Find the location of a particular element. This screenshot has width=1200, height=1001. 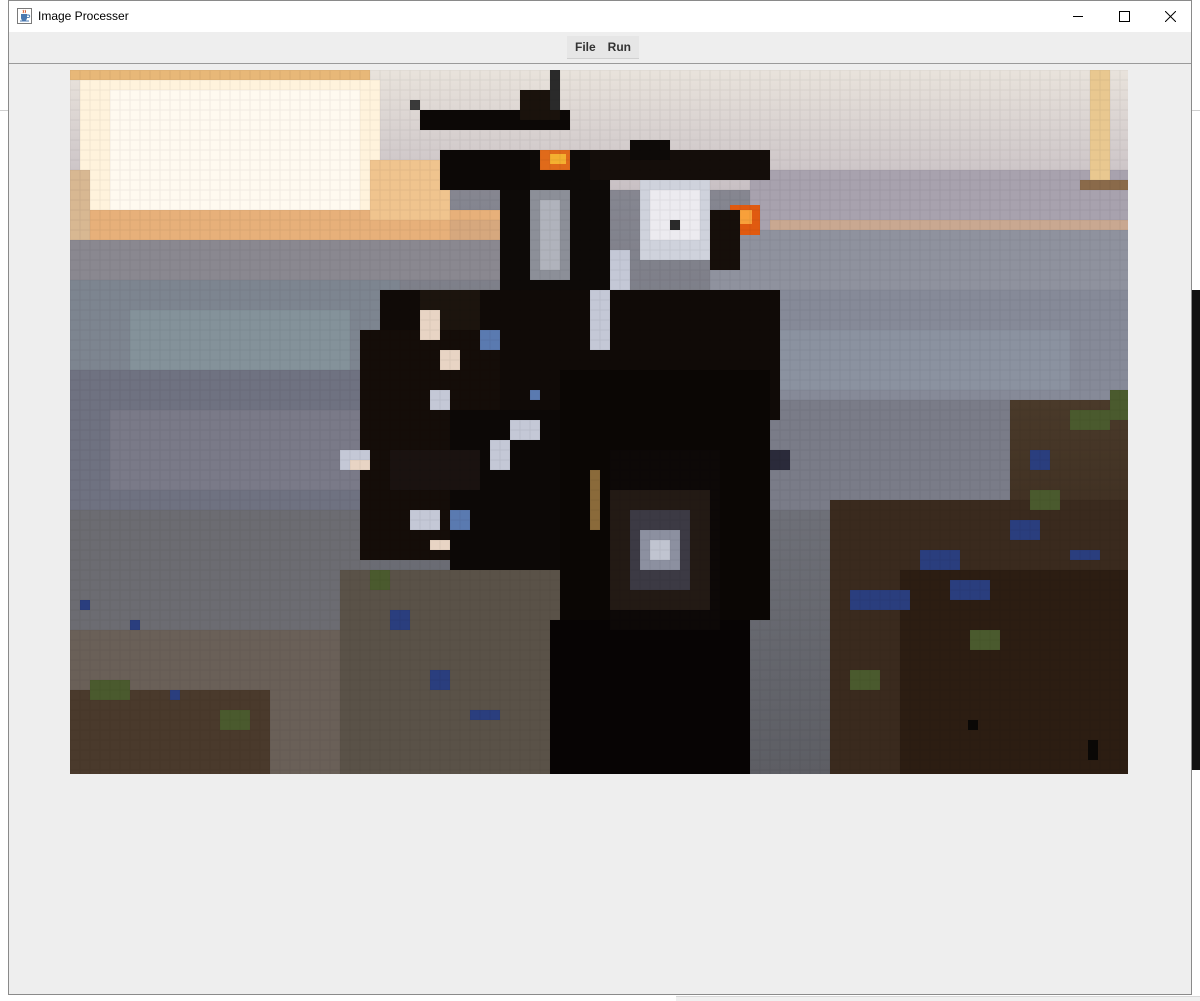

menu-bar: File Run is located at coordinates (603, 47).